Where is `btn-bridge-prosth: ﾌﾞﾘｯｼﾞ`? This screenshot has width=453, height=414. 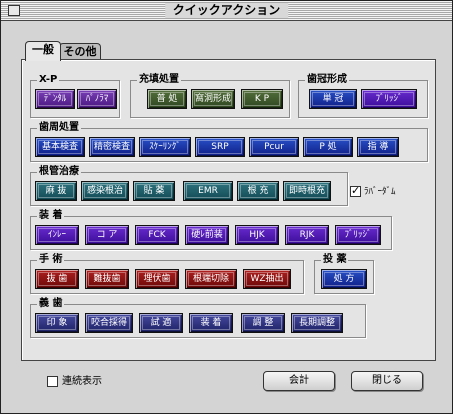
btn-bridge-prosth: ﾌﾞﾘｯｼﾞ is located at coordinates (358, 235).